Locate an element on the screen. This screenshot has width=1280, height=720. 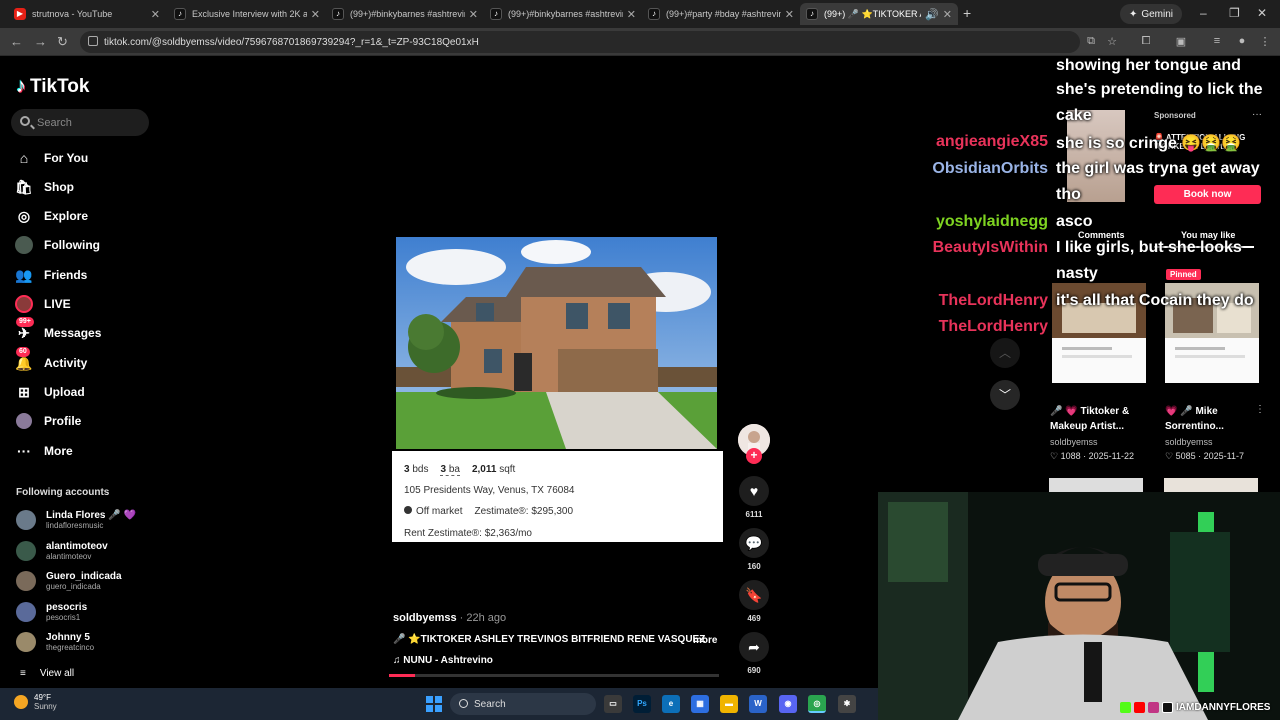
site-info-icon is located at coordinates (93, 41).